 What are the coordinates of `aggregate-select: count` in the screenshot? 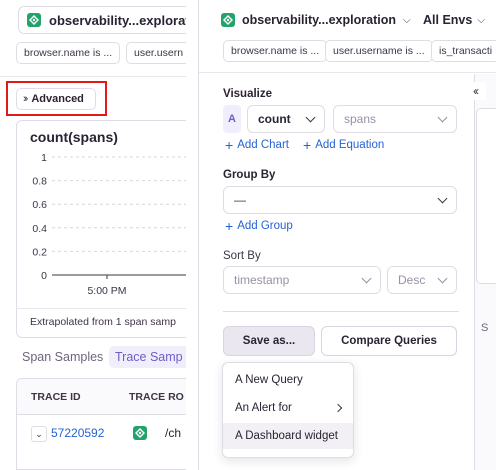 It's located at (286, 119).